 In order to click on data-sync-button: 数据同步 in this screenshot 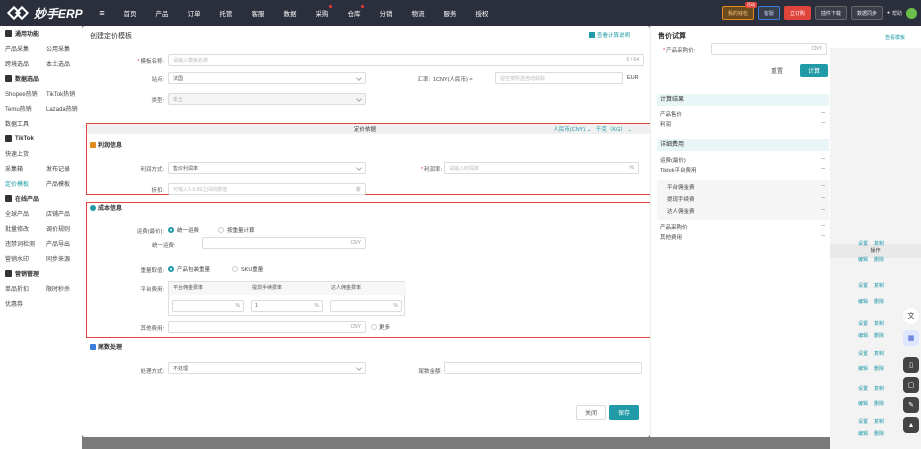, I will do `click(866, 13)`.